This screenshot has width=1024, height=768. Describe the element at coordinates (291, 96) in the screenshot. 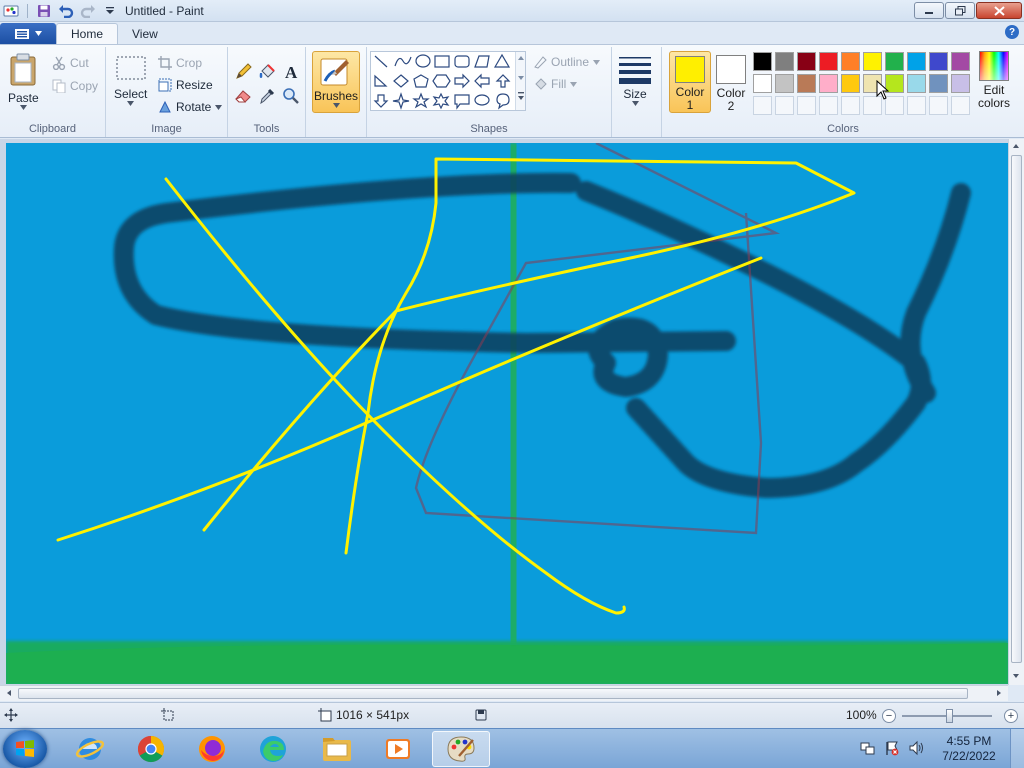

I see `magnifier-icon` at that location.